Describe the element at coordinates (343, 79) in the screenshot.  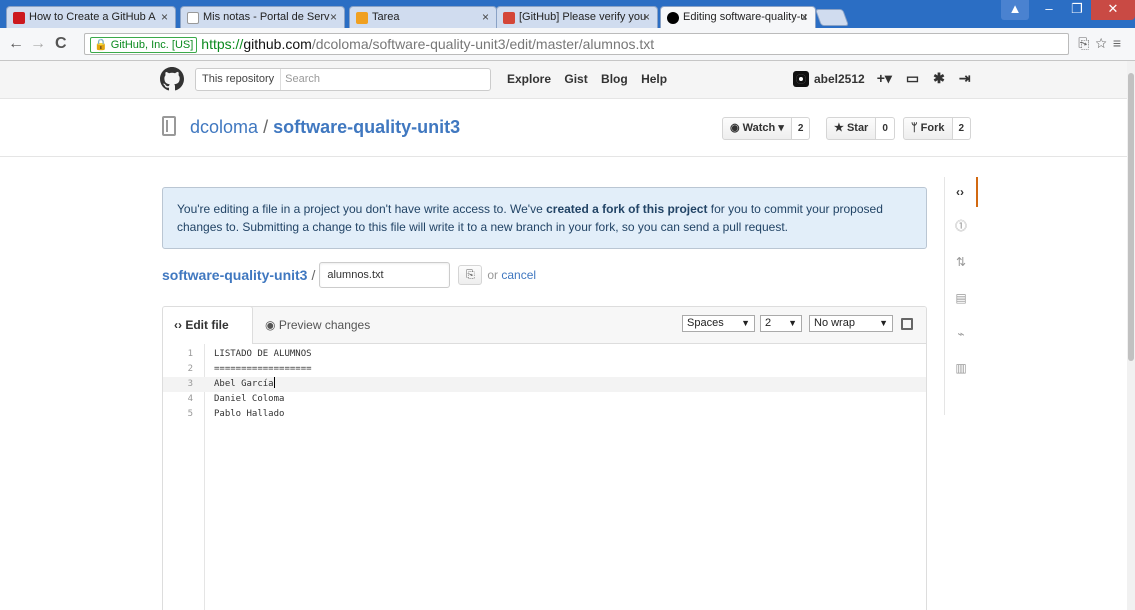
I see `search-input: This repository Search` at that location.